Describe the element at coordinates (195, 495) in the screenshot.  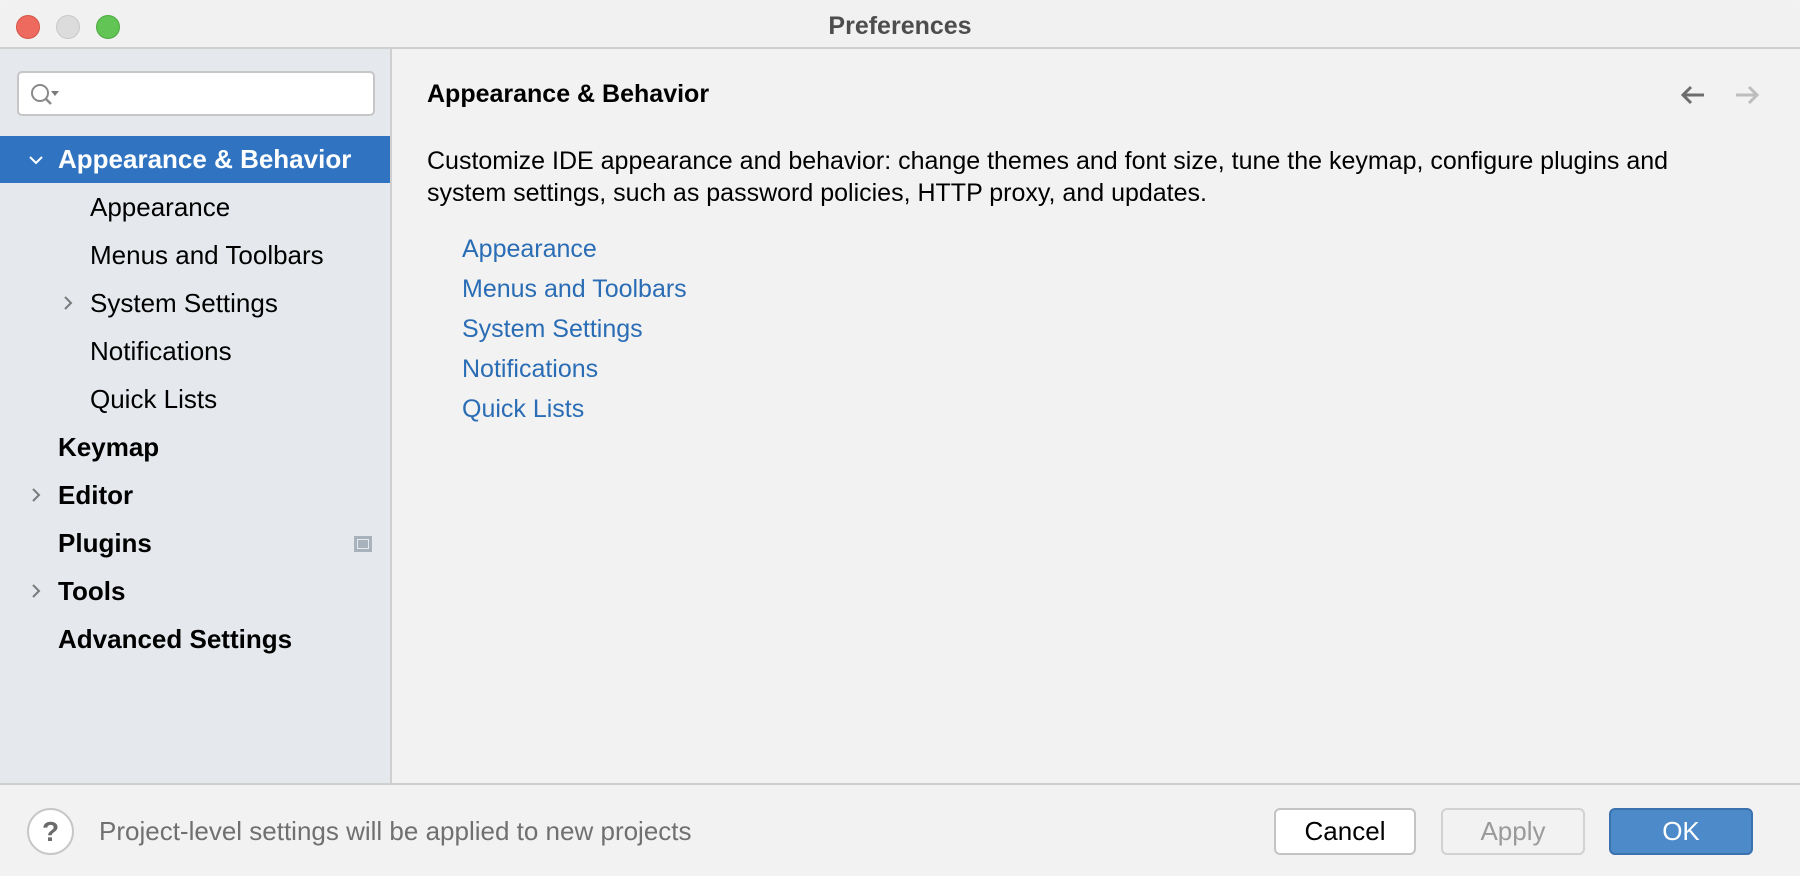
I see `tree-item-editor: Editor` at that location.